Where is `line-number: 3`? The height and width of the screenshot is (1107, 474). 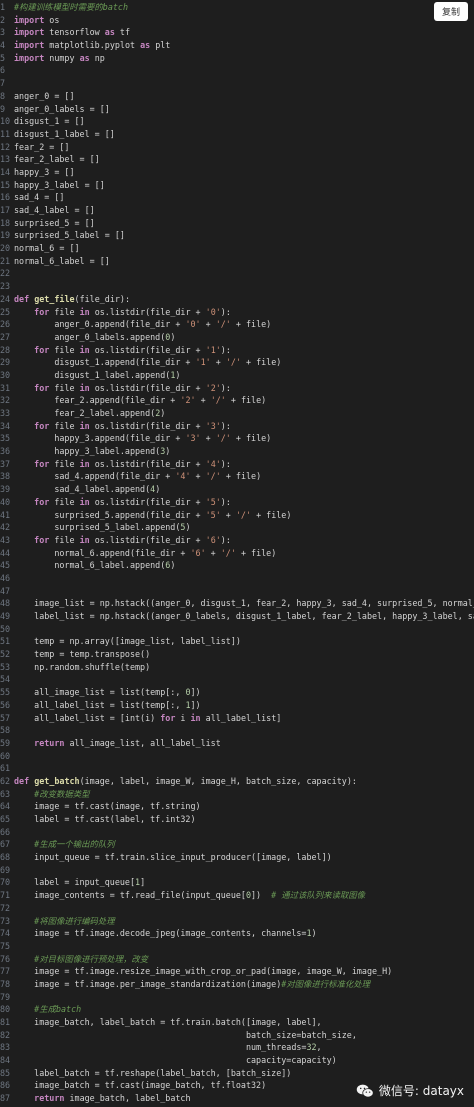 line-number: 3 is located at coordinates (3, 32).